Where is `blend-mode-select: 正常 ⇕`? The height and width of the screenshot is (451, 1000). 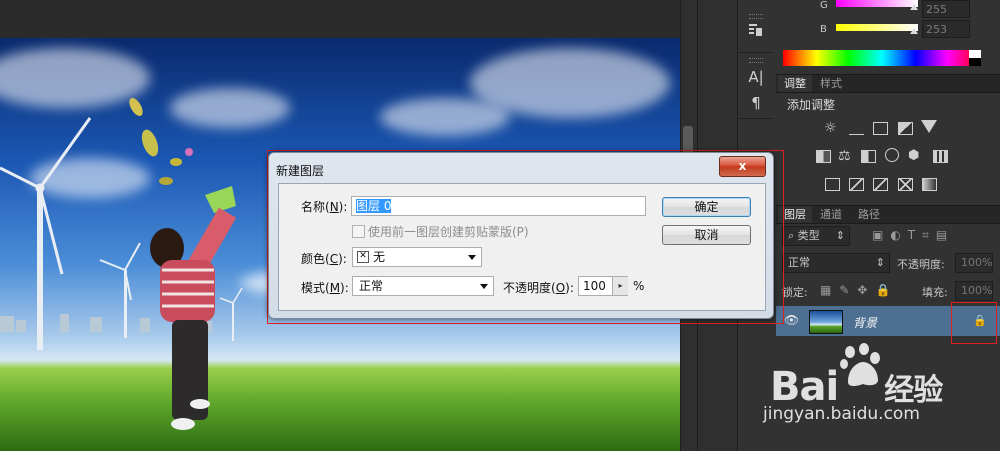
blend-mode-select: 正常 ⇕ is located at coordinates (836, 263).